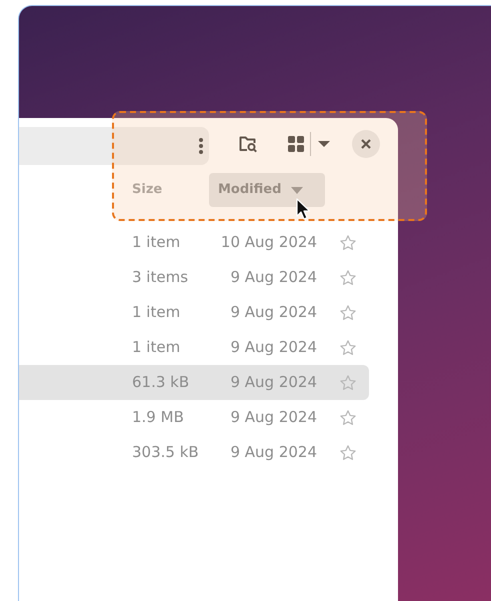 The width and height of the screenshot is (491, 601). I want to click on close-icon, so click(366, 144).